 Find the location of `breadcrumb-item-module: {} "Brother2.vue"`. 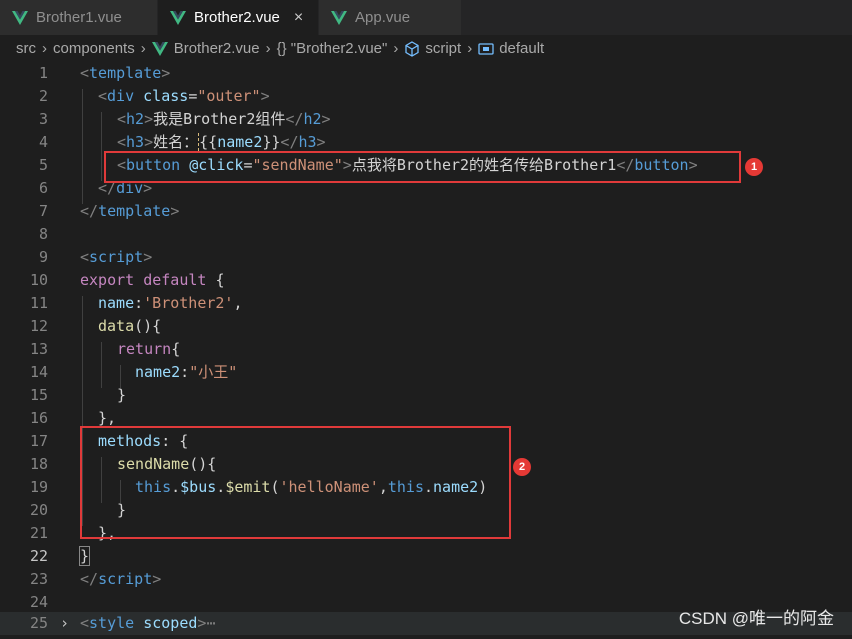

breadcrumb-item-module: {} "Brother2.vue" is located at coordinates (332, 48).